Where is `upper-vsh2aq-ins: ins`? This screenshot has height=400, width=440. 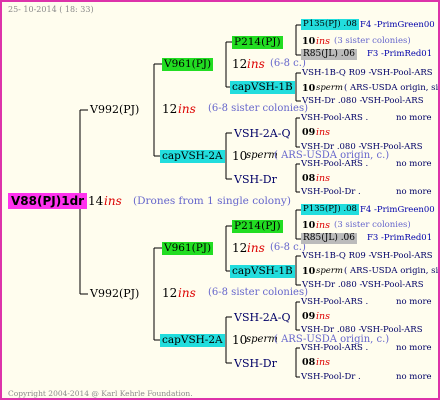 upper-vsh2aq-ins: ins is located at coordinates (323, 132).